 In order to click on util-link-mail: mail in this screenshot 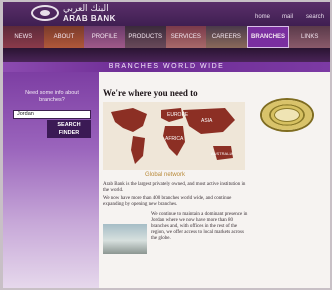, I will do `click(287, 17)`.